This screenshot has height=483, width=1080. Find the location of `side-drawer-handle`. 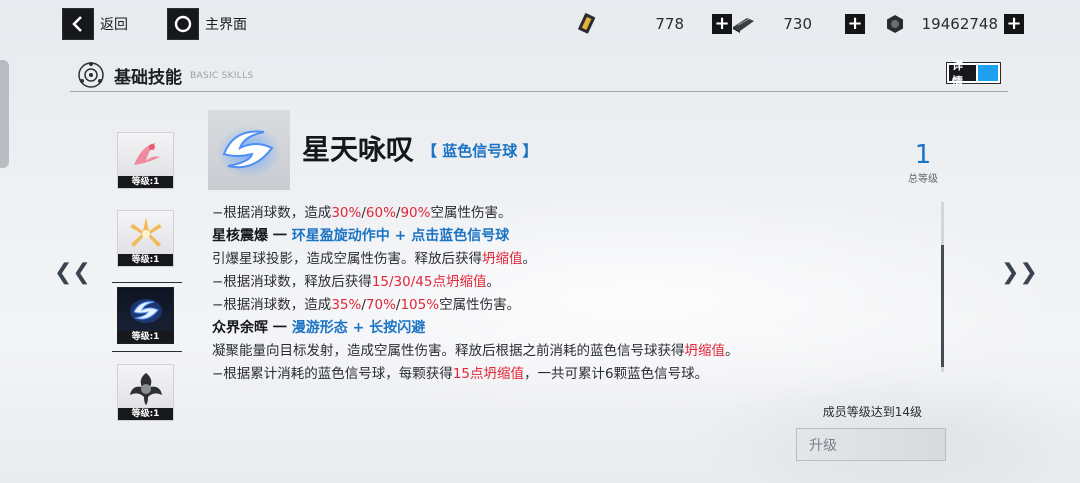

side-drawer-handle is located at coordinates (4, 114).